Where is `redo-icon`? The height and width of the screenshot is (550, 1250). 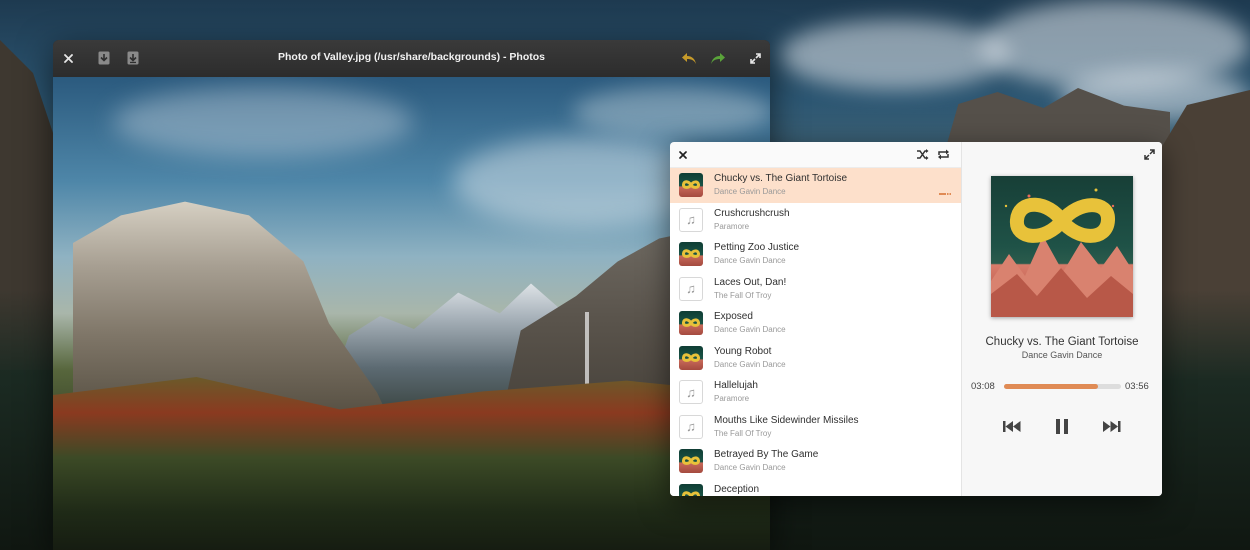 redo-icon is located at coordinates (718, 58).